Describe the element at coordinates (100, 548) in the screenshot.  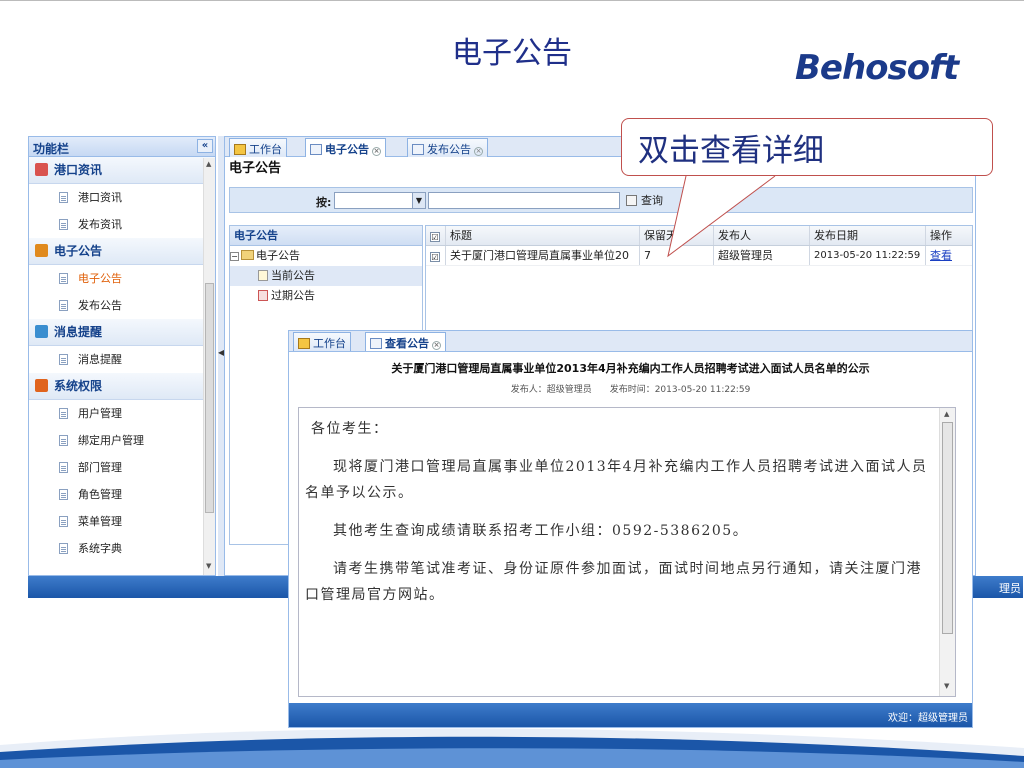
I see `sidebar-item-label: 系统字典` at that location.